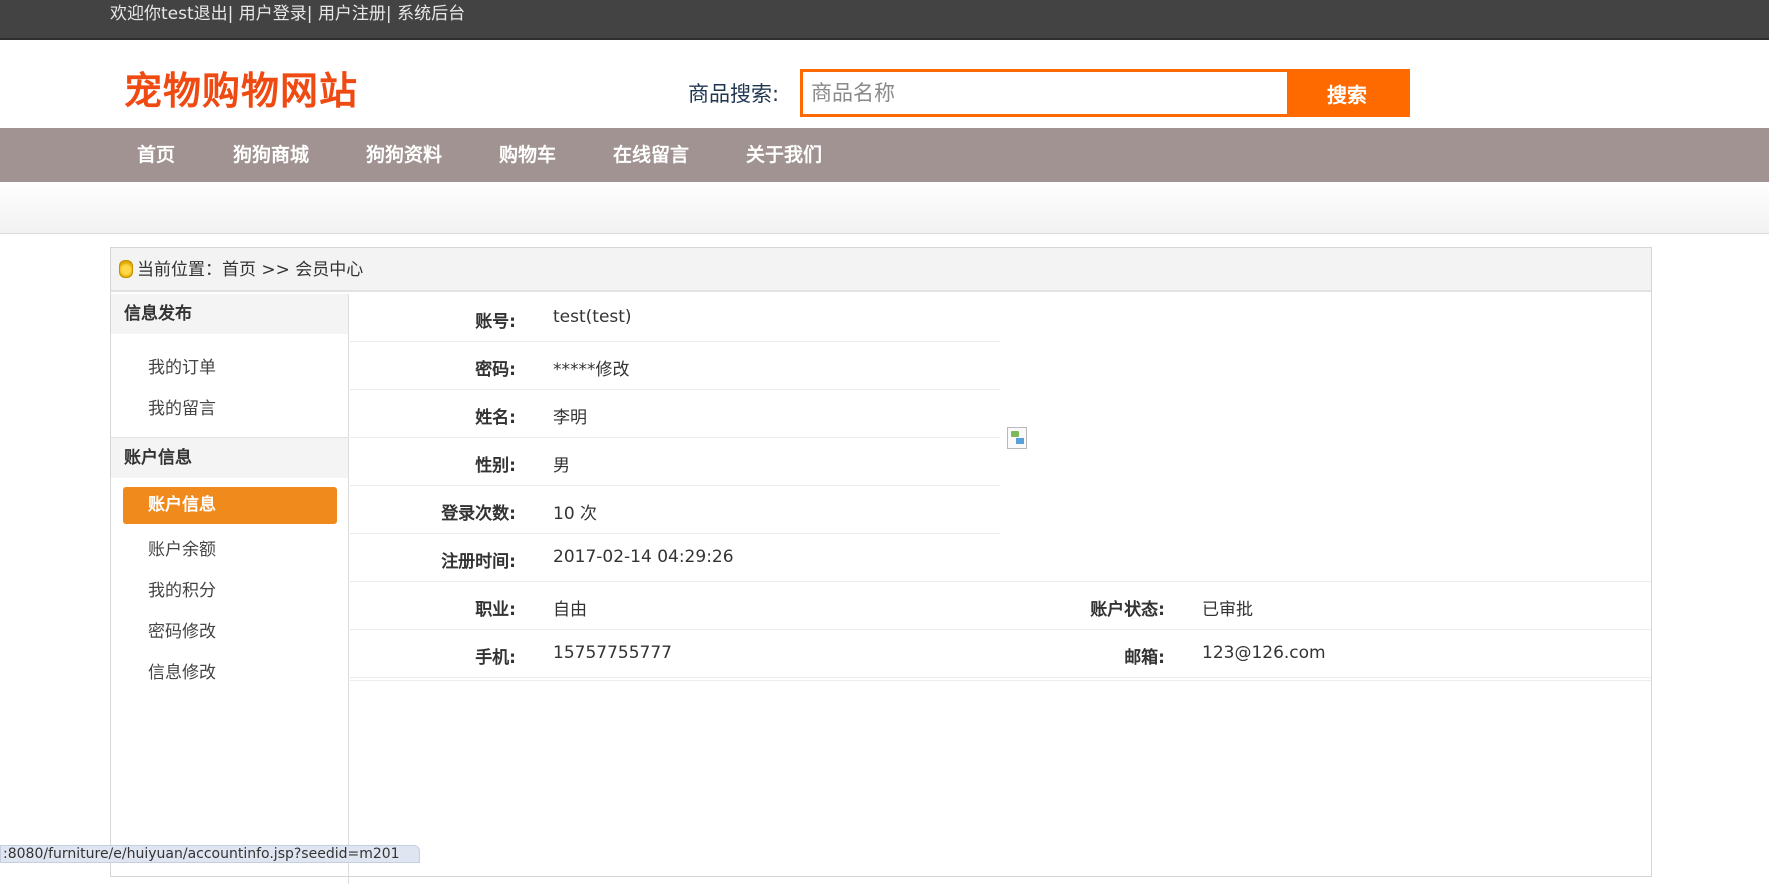  Describe the element at coordinates (276, 14) in the screenshot. I see `login-link: 用户登录|` at that location.